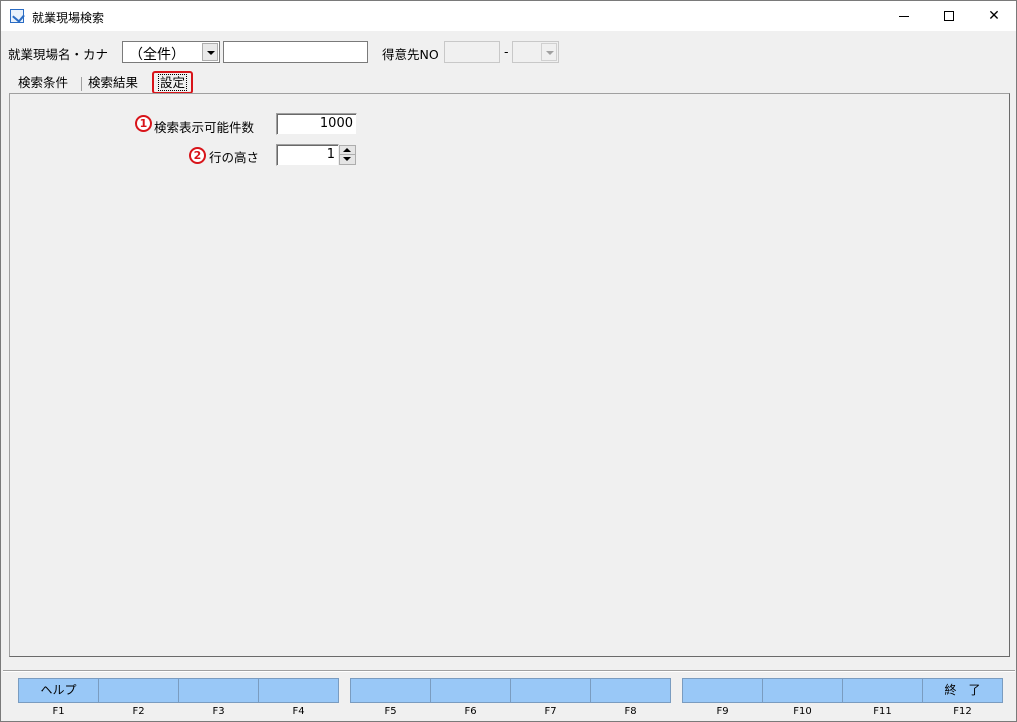  I want to click on f2-button, so click(138, 690).